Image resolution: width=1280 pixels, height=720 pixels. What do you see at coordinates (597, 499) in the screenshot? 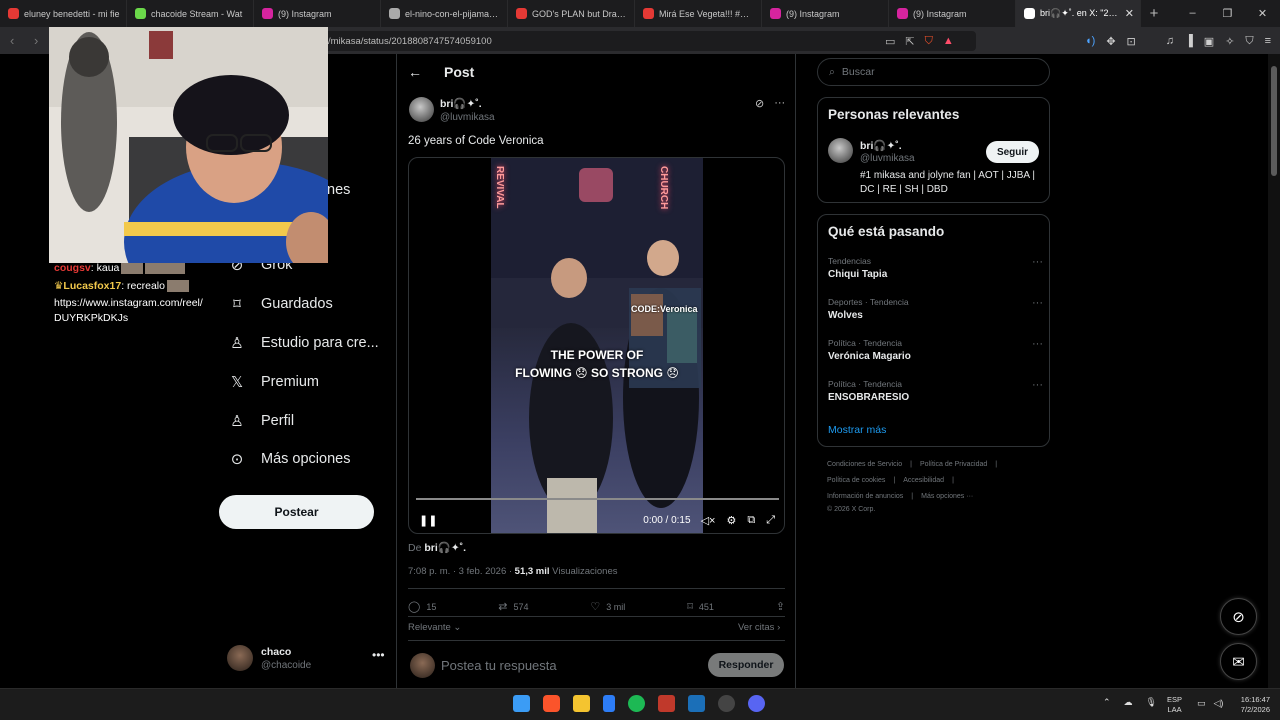
I see `video-progress-bar` at bounding box center [597, 499].